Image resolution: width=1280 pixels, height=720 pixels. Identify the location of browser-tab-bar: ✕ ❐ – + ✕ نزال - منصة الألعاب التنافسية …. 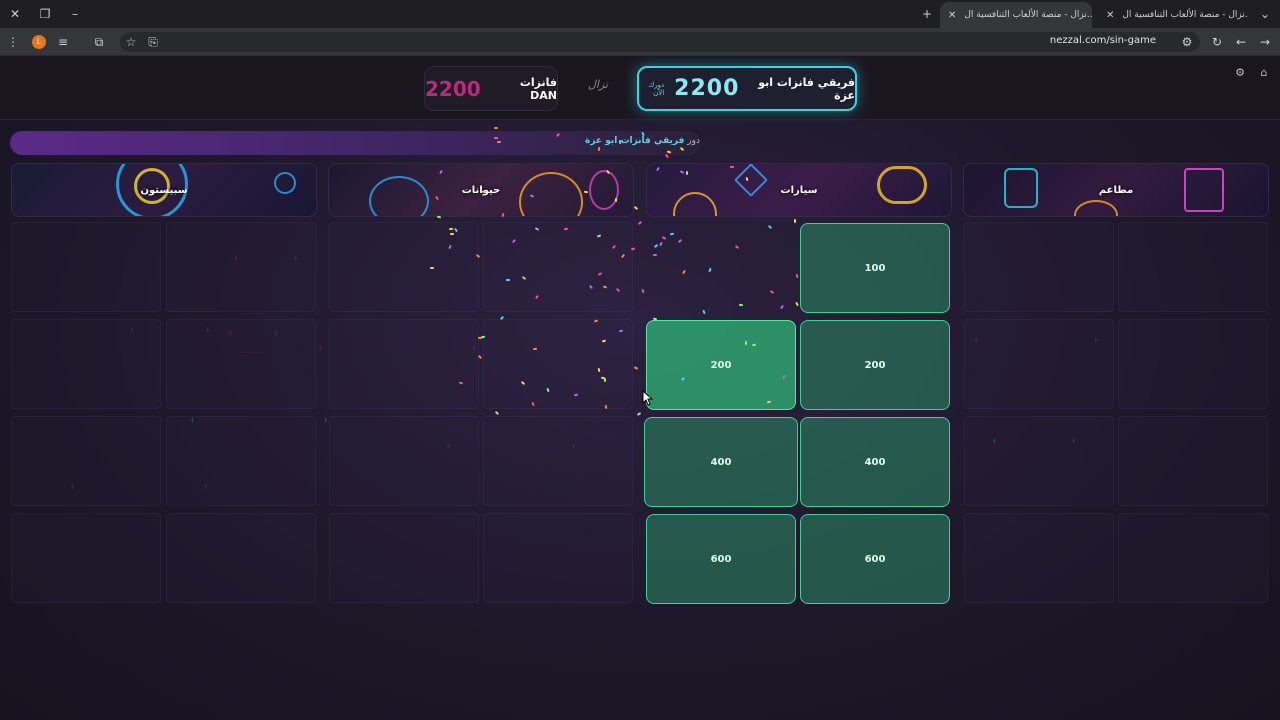
(640, 14).